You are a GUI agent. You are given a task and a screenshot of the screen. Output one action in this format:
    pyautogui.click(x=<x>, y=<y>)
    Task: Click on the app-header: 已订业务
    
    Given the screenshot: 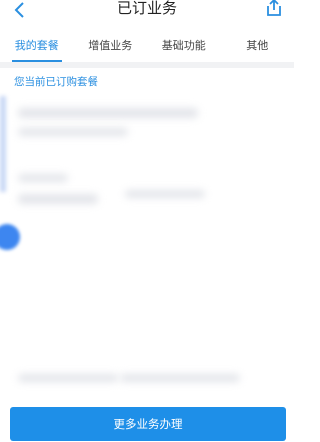 What is the action you would take?
    pyautogui.click(x=147, y=13)
    